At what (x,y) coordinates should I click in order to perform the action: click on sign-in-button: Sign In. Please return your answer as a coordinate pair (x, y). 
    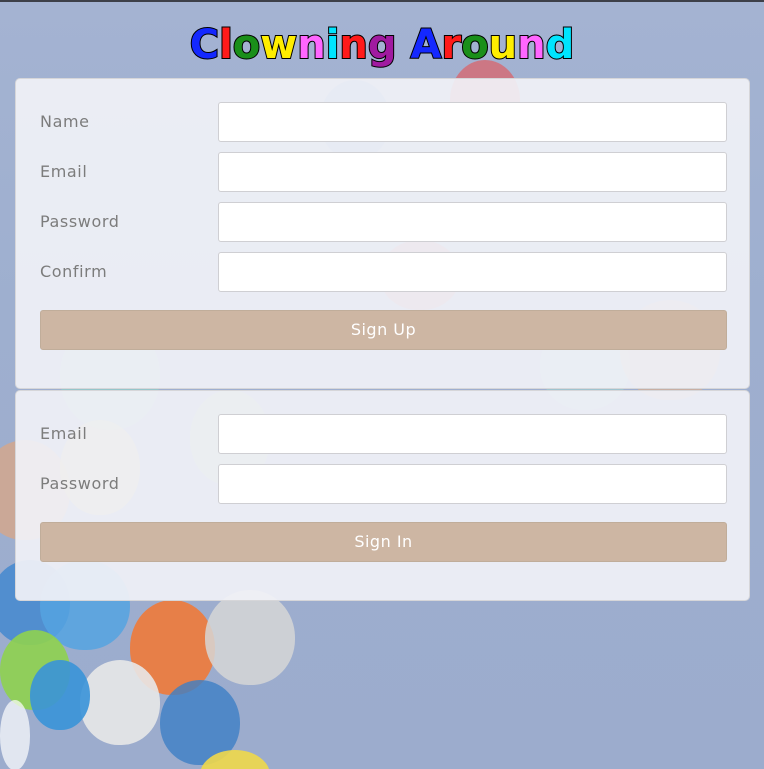
    Looking at the image, I should click on (383, 542).